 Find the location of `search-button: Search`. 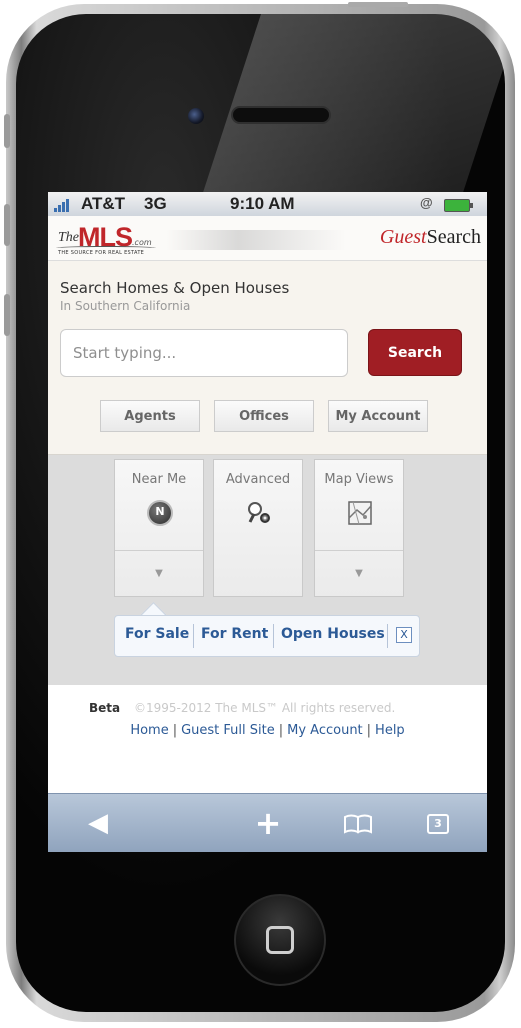

search-button: Search is located at coordinates (415, 352).